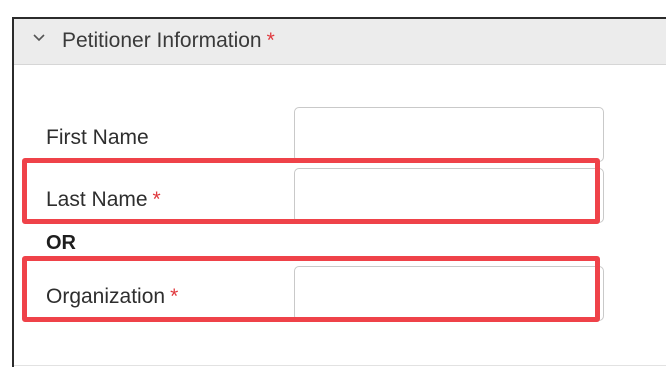  I want to click on section-title: Petitioner Information *, so click(168, 41).